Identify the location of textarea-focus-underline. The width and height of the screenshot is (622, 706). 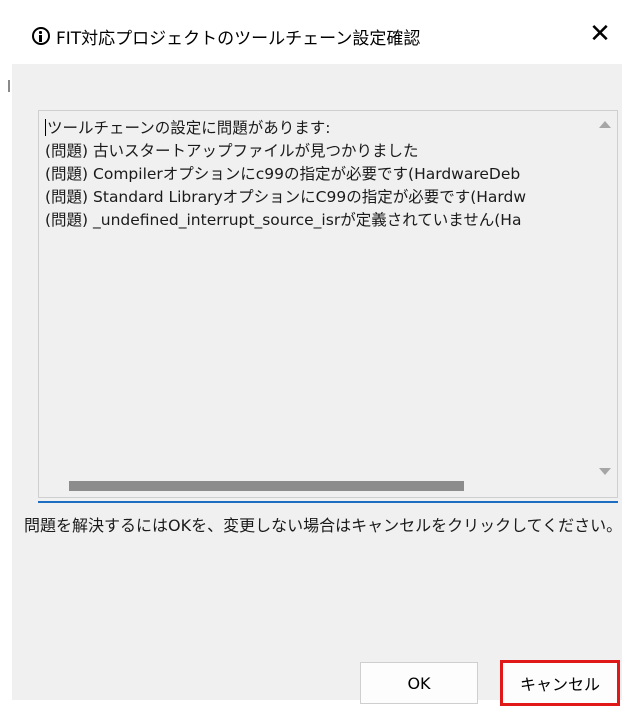
(328, 502).